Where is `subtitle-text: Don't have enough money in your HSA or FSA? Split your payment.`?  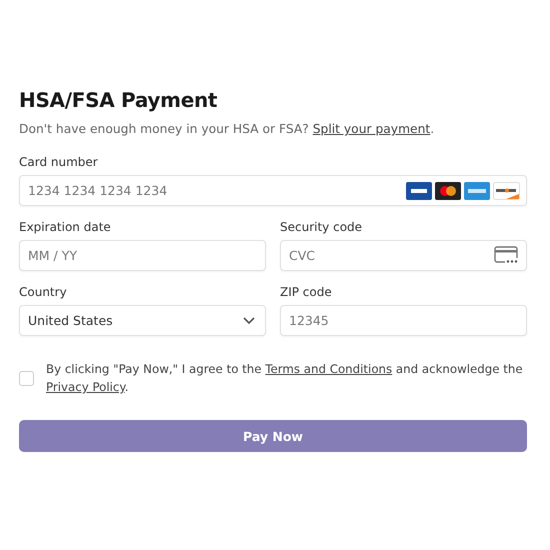
subtitle-text: Don't have enough money in your HSA or FSA? Split your payment. is located at coordinates (227, 129).